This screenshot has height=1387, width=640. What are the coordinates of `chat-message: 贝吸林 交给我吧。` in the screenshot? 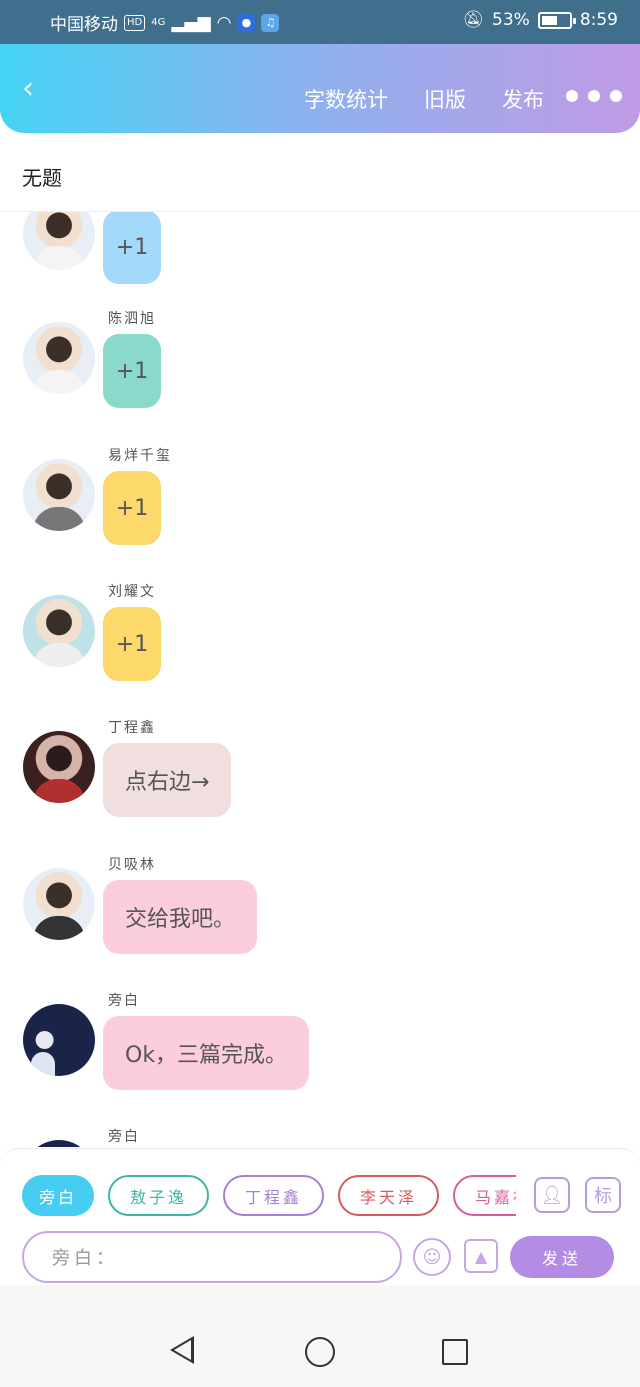 It's located at (320, 930).